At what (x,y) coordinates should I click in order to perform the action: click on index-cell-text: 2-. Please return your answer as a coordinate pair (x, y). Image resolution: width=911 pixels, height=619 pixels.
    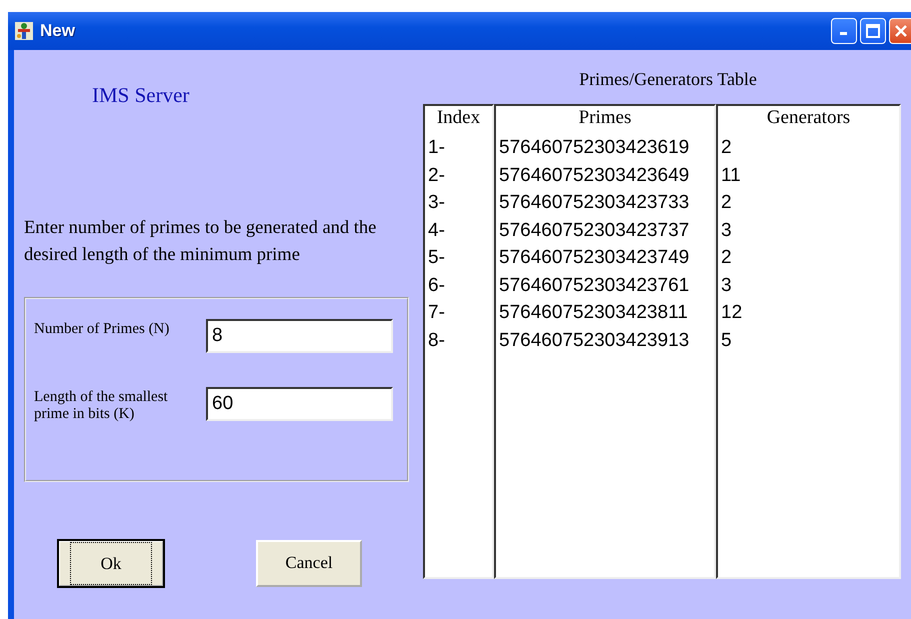
    Looking at the image, I should click on (437, 176).